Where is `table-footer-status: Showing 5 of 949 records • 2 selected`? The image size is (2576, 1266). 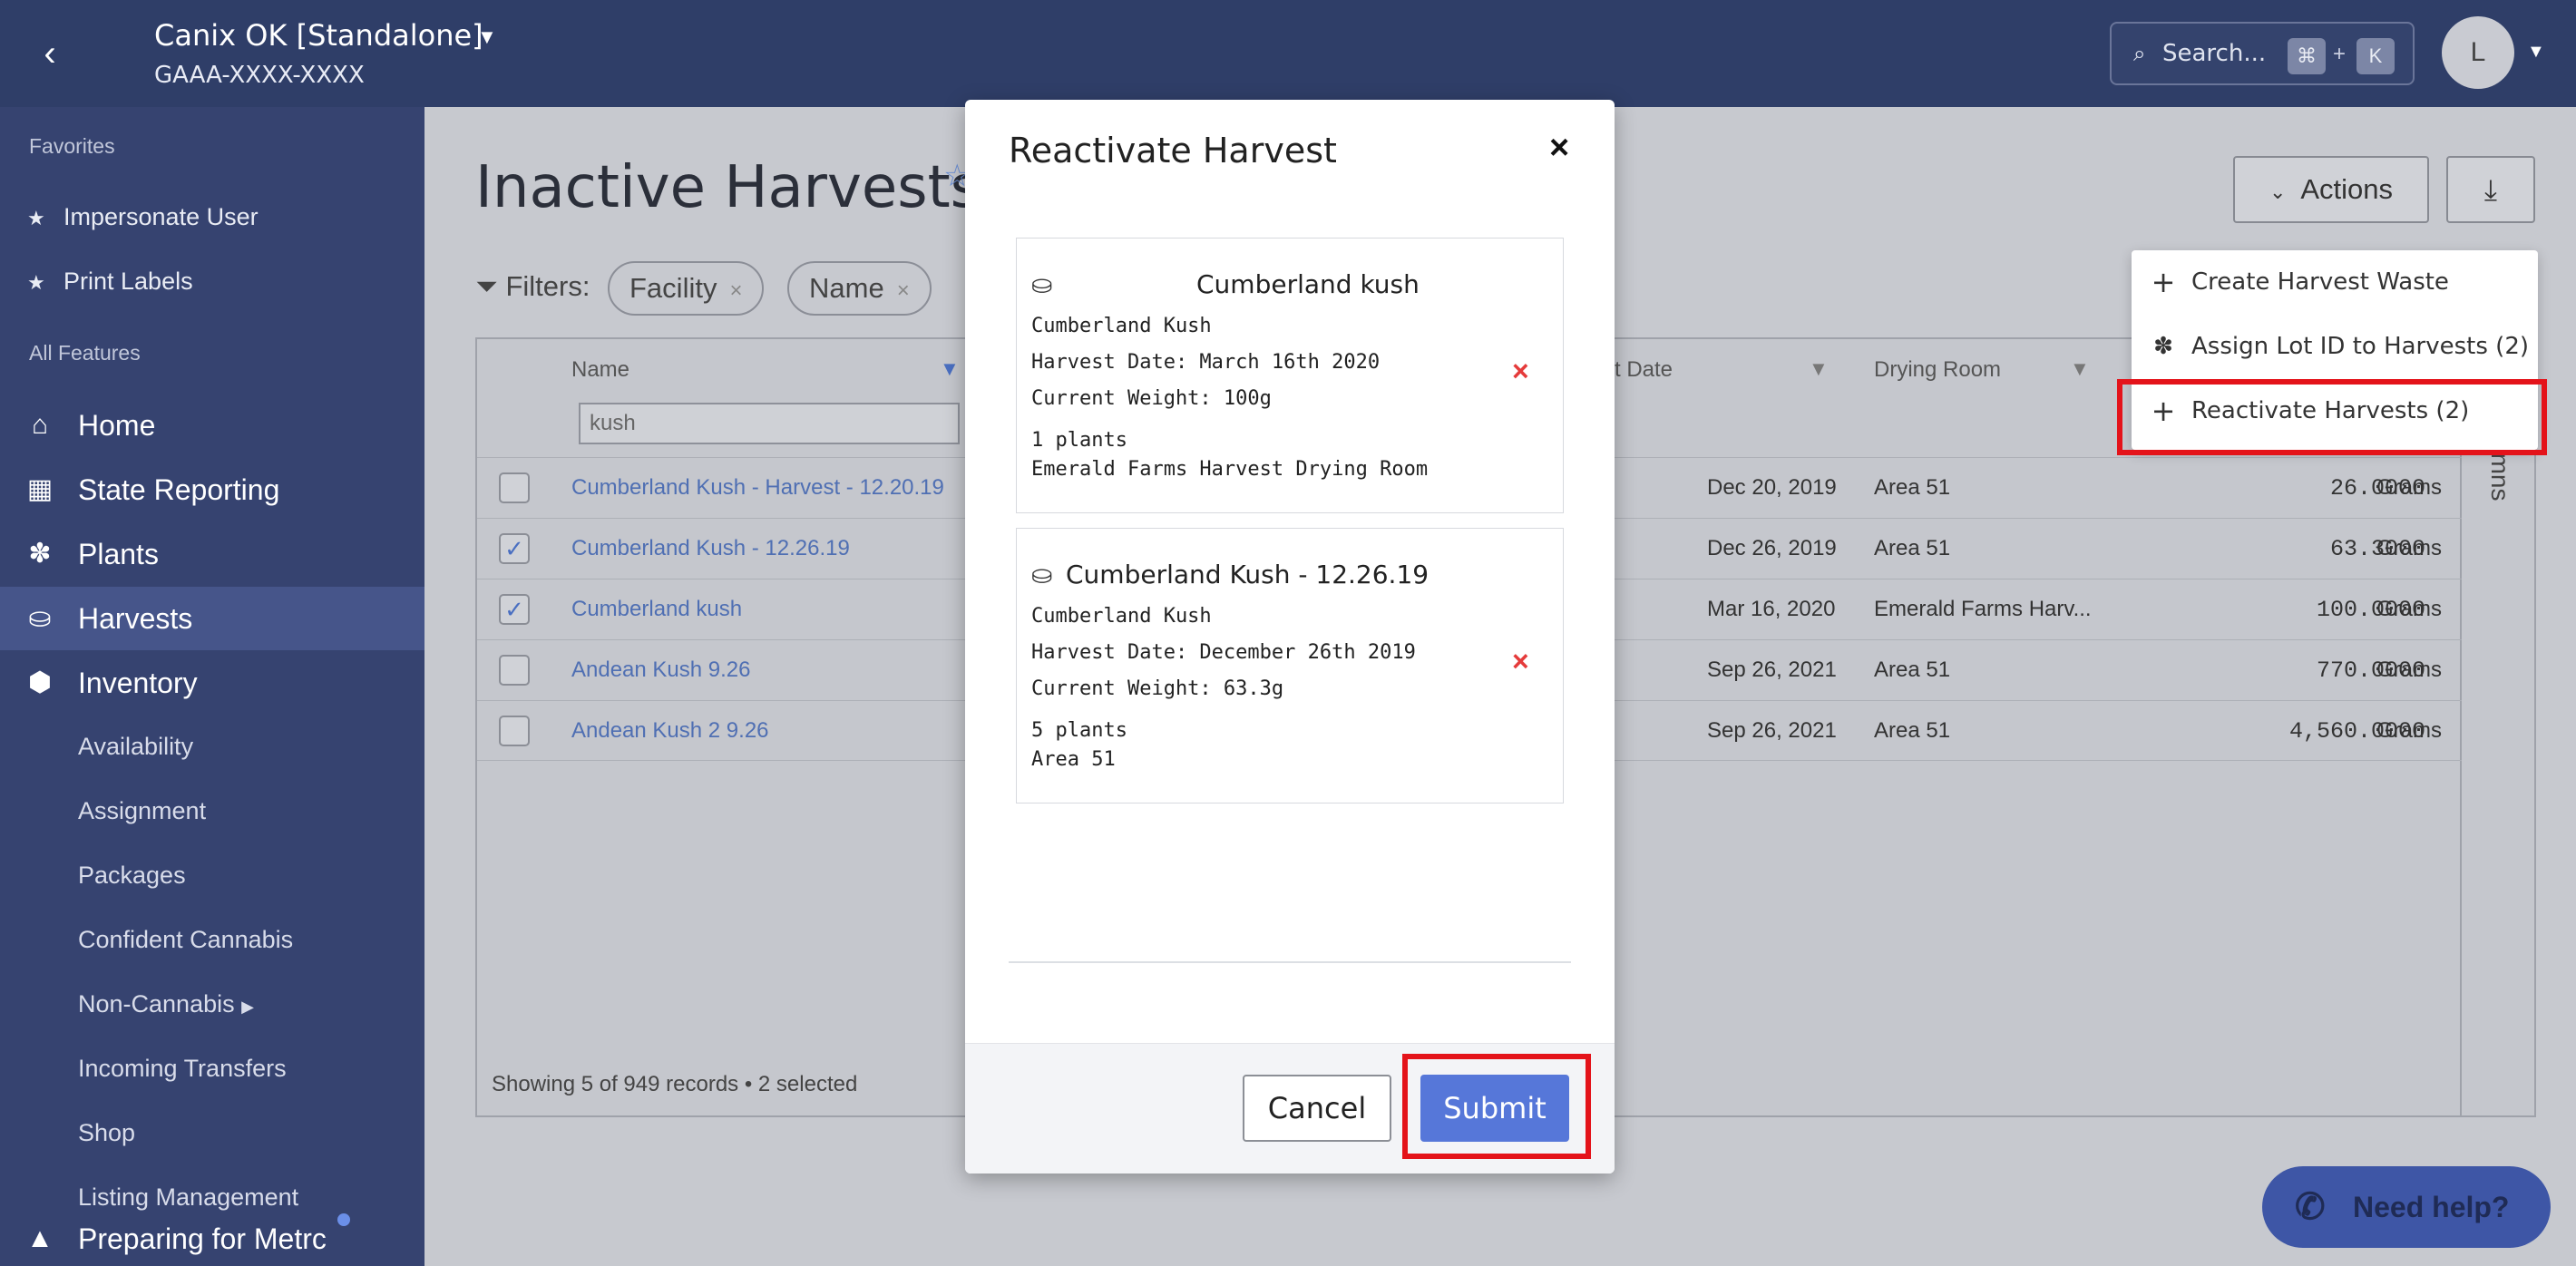
table-footer-status: Showing 5 of 949 records • 2 selected is located at coordinates (675, 1084).